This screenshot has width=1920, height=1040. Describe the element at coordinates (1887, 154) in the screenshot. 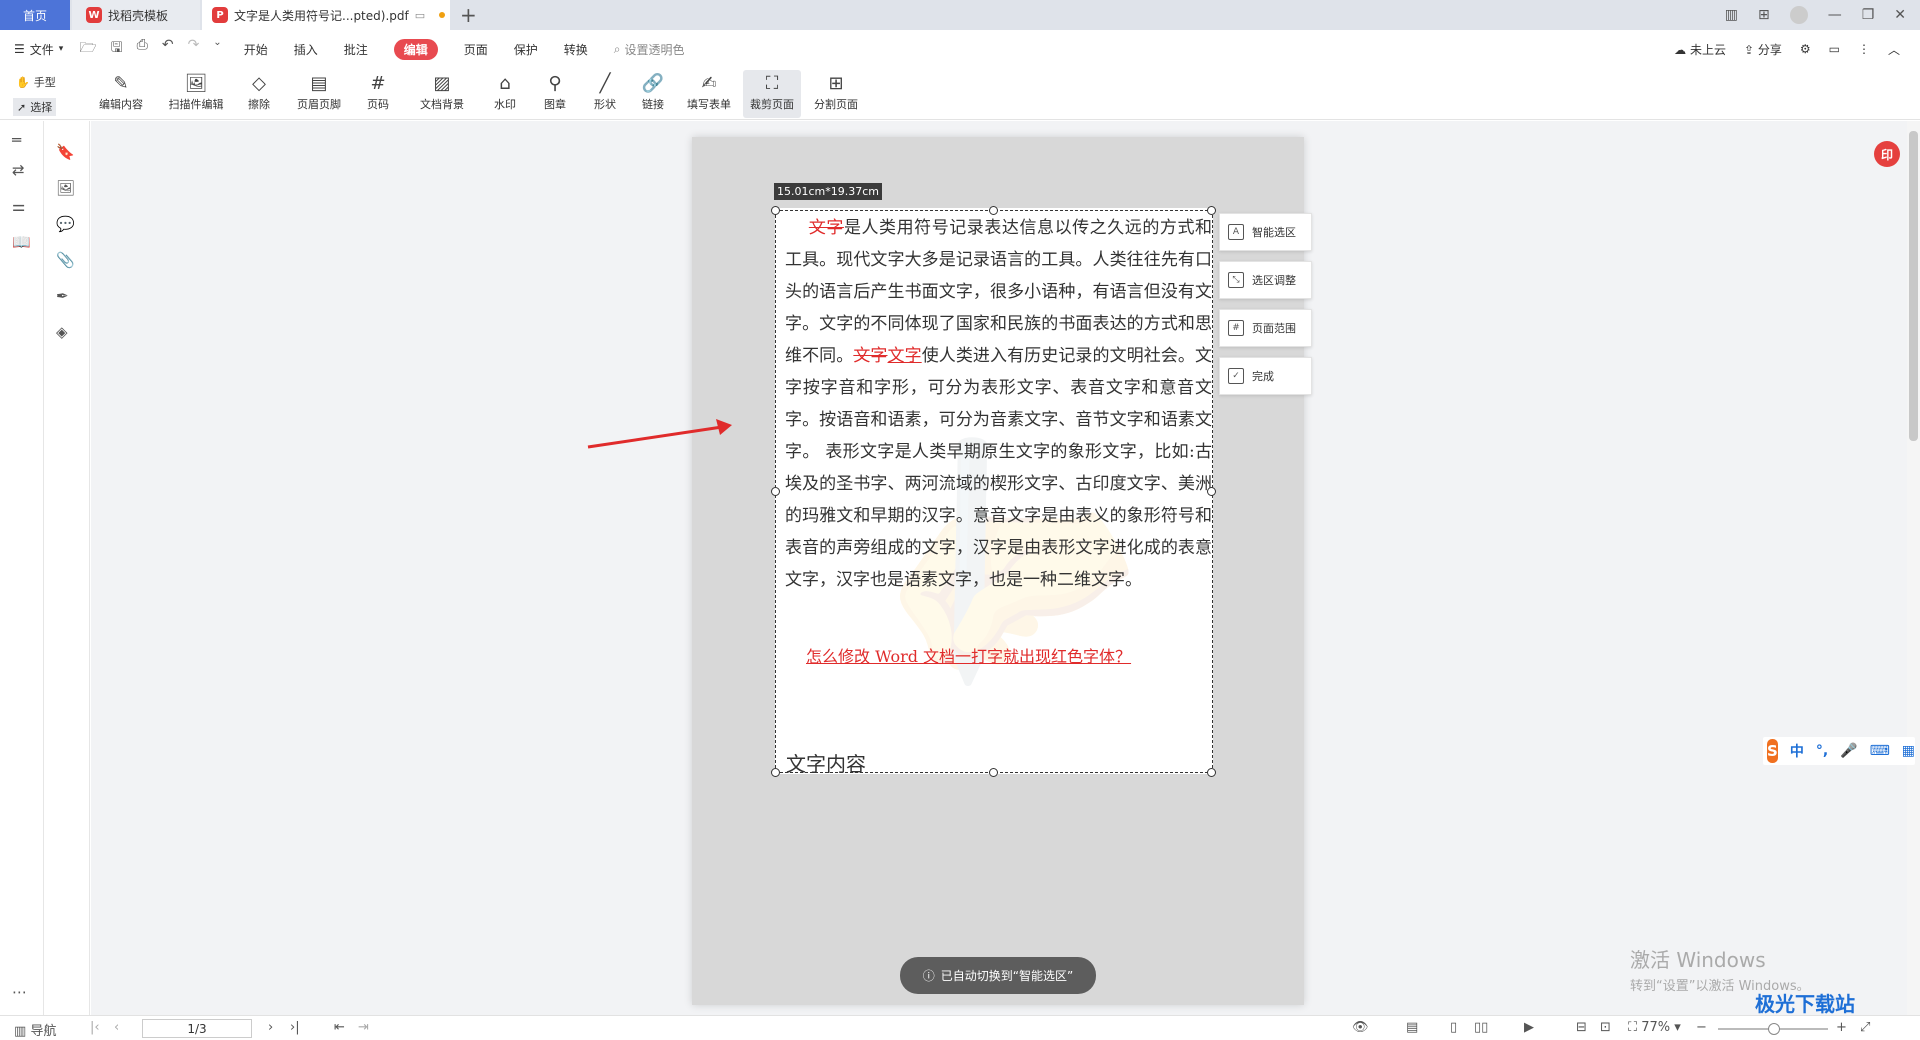

I see `floating-badge: 印` at that location.